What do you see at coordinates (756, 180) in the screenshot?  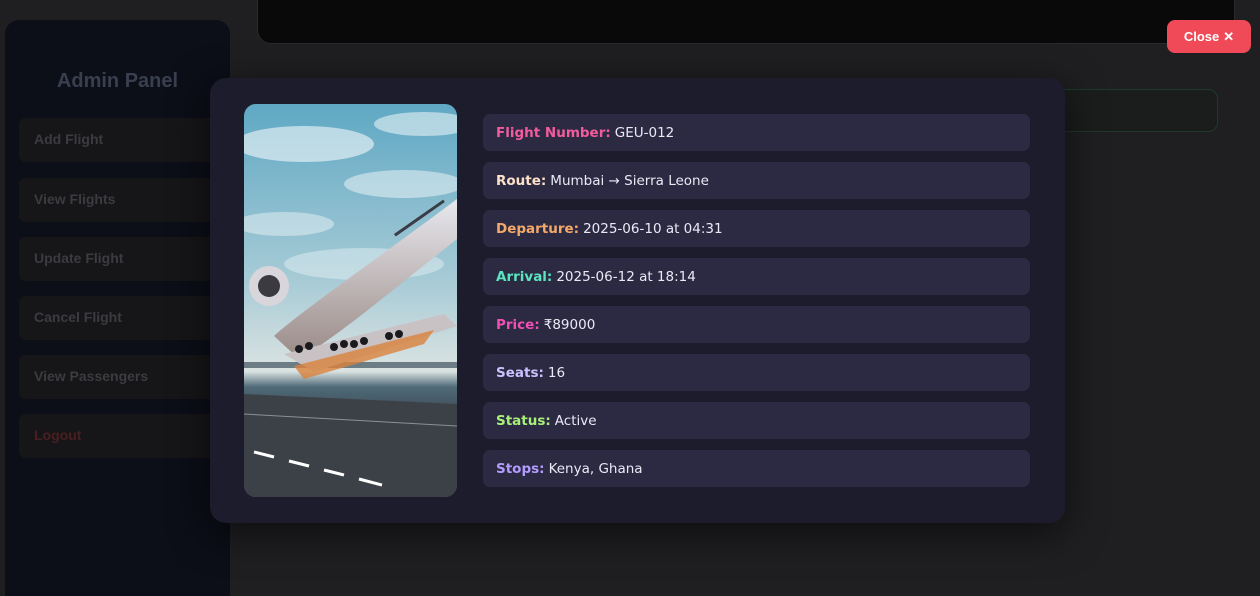 I see `detail-row-route: Route: Mumbai → Sierra Leone` at bounding box center [756, 180].